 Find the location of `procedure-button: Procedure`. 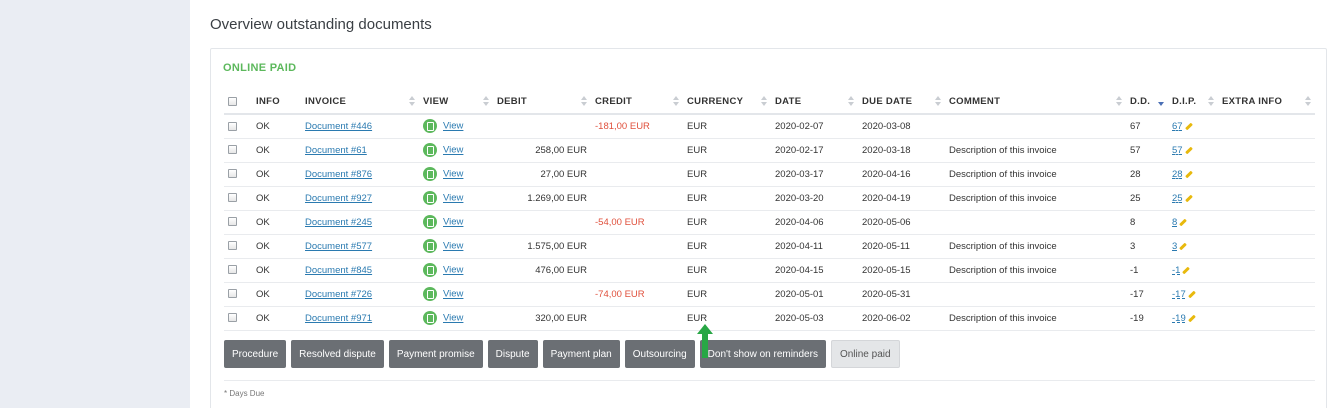

procedure-button: Procedure is located at coordinates (255, 354).